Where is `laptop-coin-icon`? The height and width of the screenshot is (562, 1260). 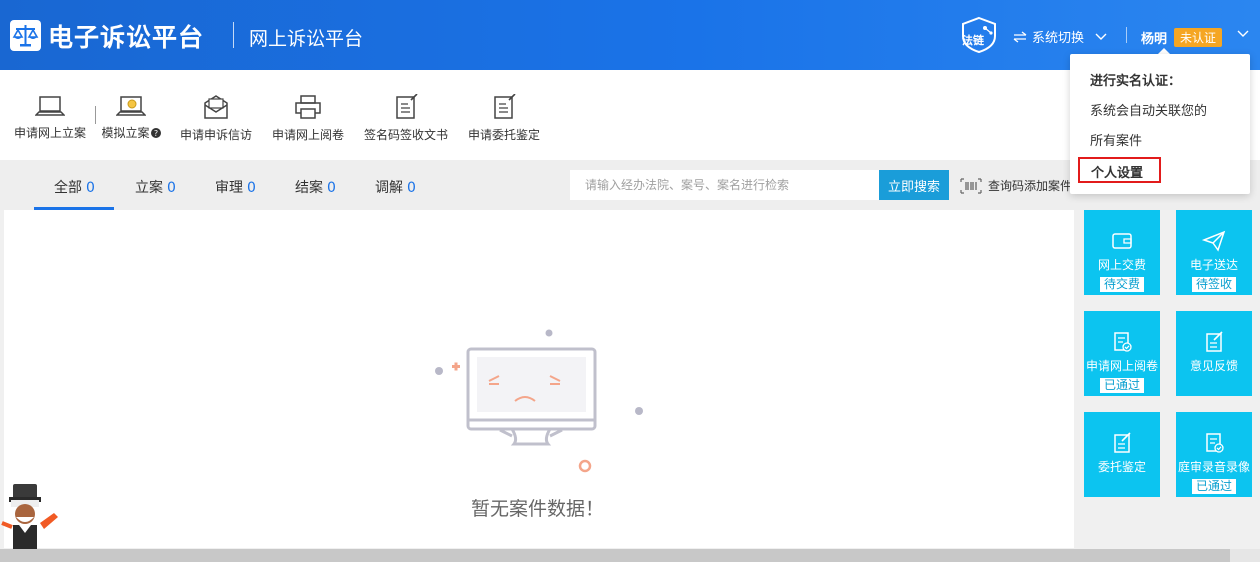 laptop-coin-icon is located at coordinates (131, 106).